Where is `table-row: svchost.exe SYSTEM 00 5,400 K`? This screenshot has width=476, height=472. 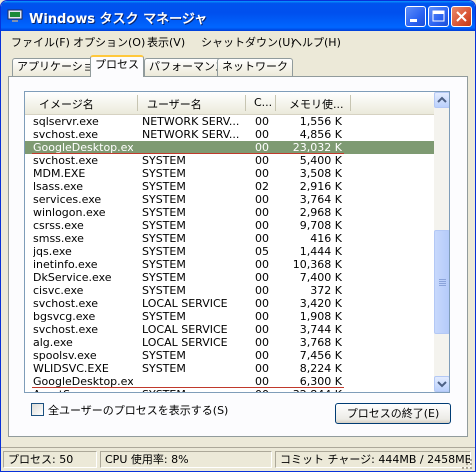 table-row: svchost.exe SYSTEM 00 5,400 K is located at coordinates (230, 160).